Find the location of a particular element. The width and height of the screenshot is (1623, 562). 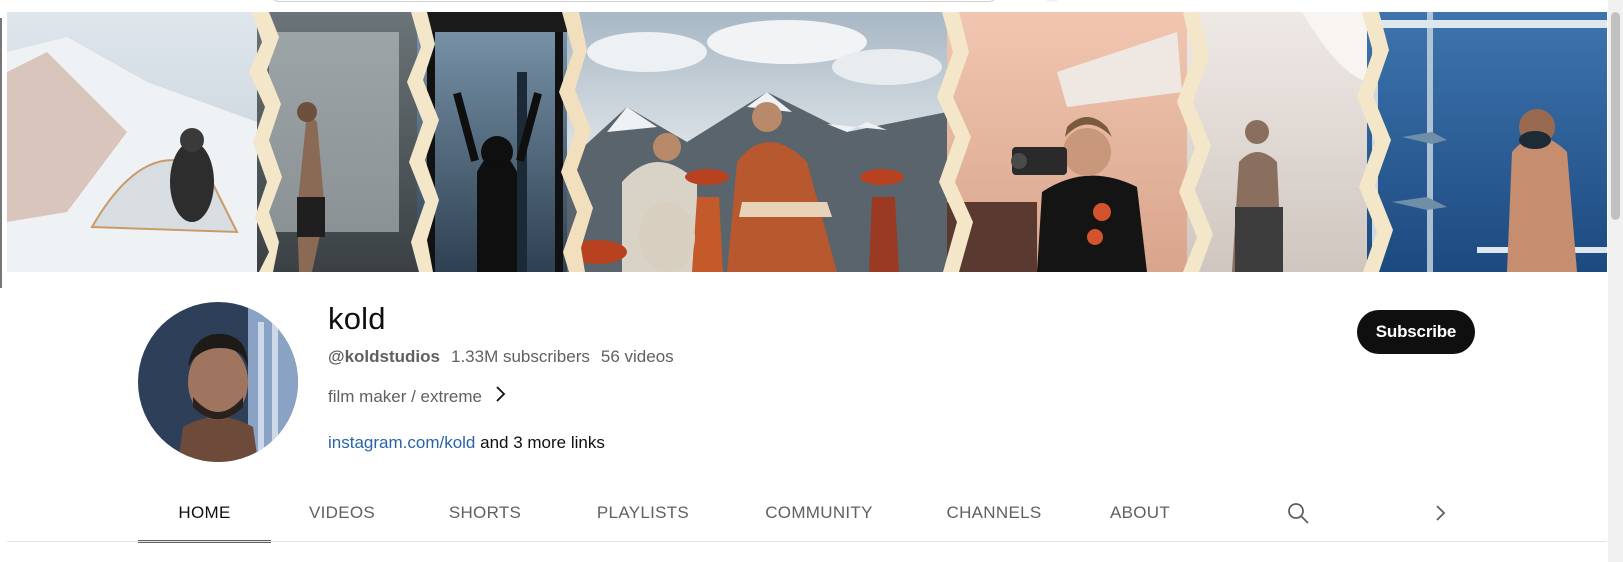

tab-home: HOME is located at coordinates (204, 513).